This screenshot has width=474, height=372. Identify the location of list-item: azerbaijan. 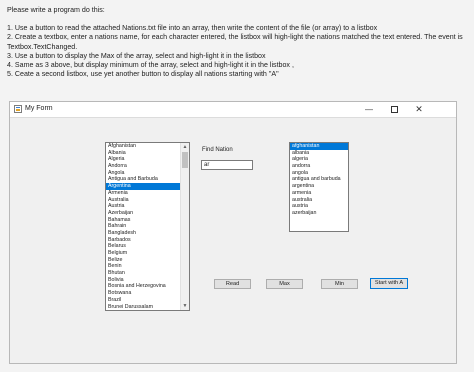
(319, 213).